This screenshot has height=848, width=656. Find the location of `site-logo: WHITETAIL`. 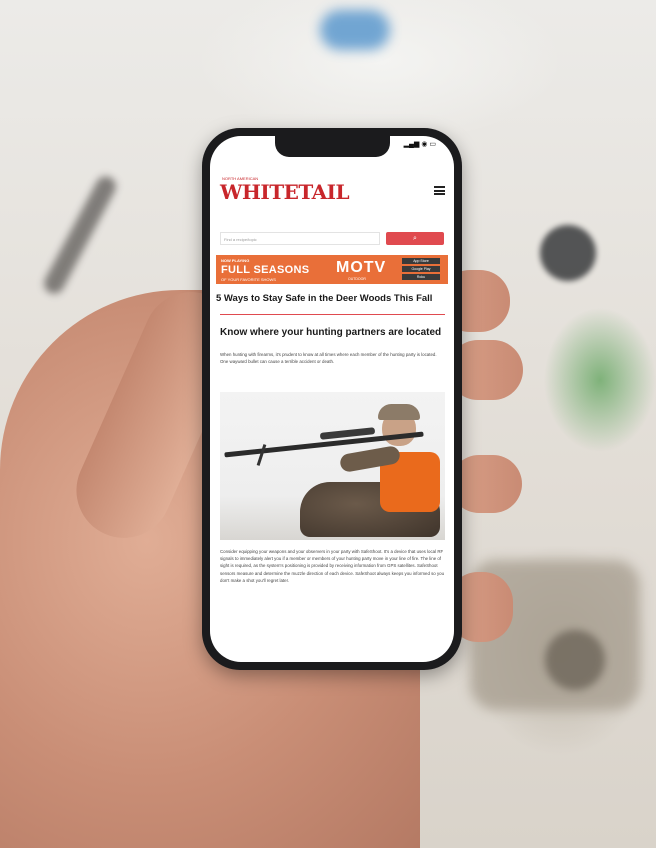

site-logo: WHITETAIL is located at coordinates (285, 192).